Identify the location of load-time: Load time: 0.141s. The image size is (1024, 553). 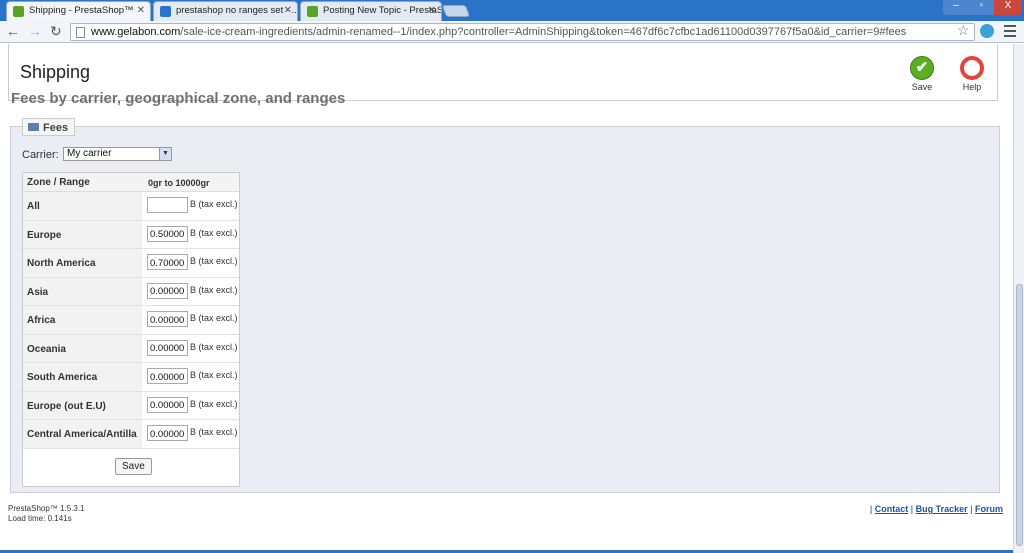
(40, 518).